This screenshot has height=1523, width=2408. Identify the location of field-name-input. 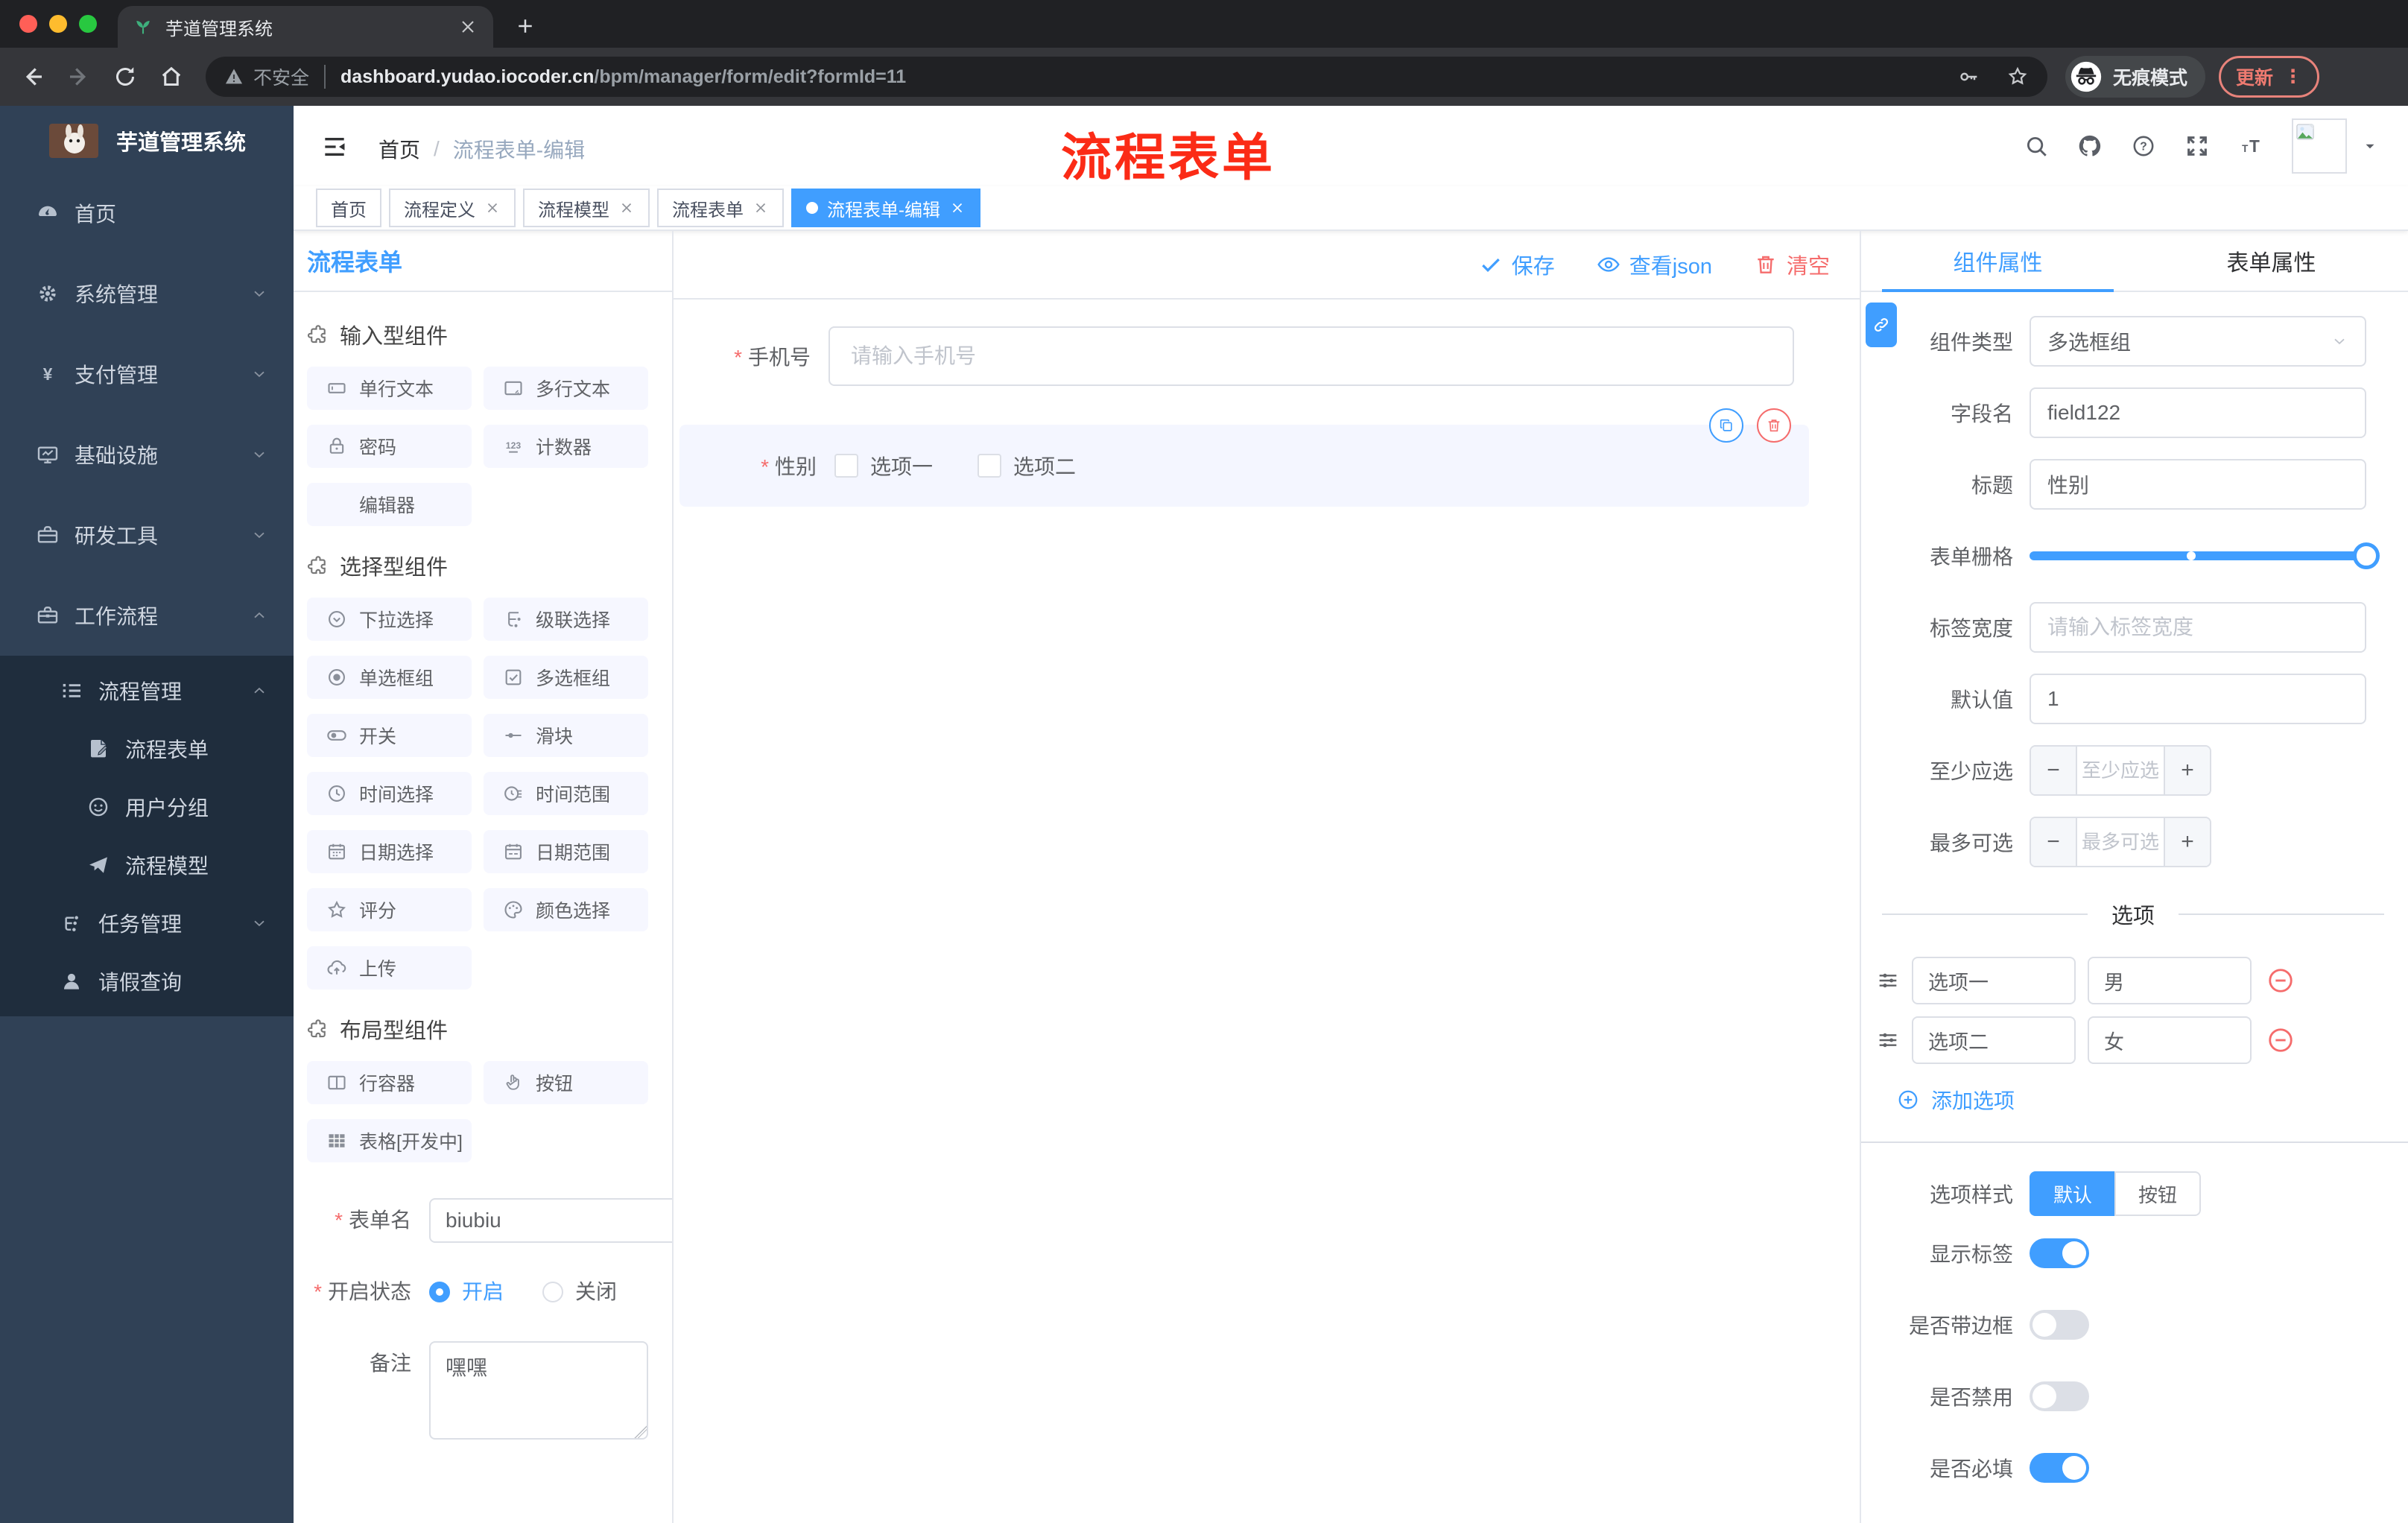
(2198, 413).